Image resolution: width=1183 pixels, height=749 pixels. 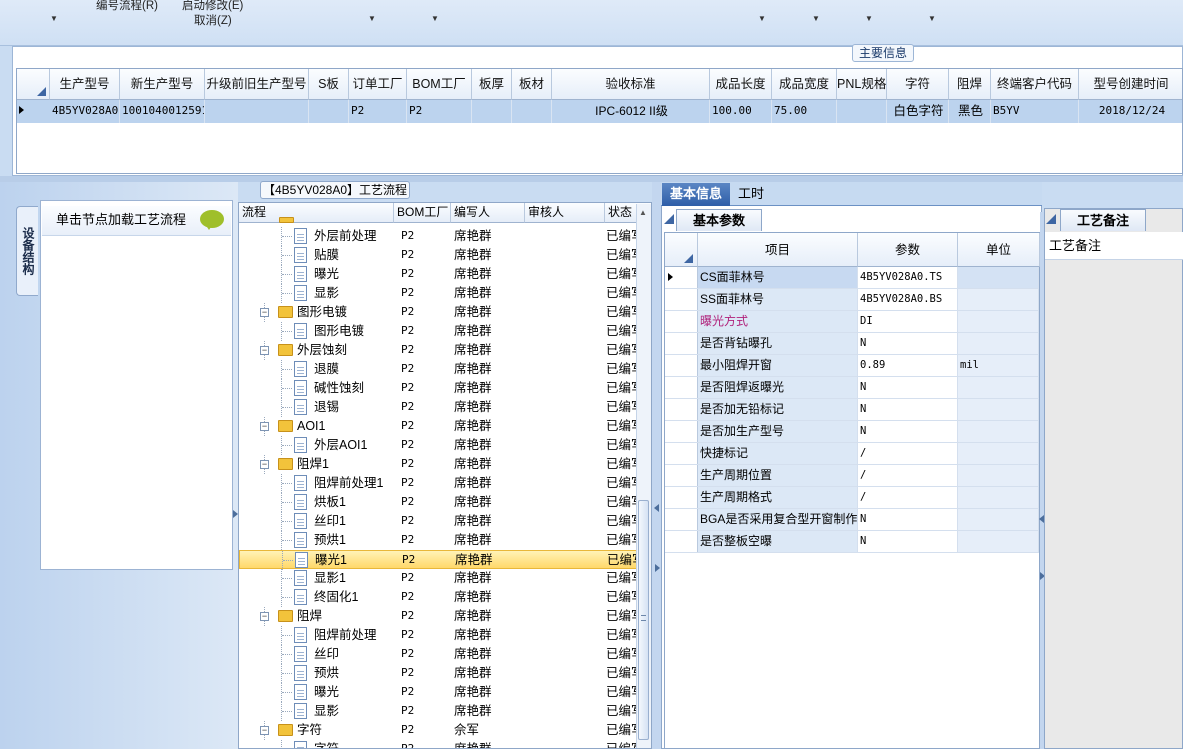 I want to click on flow-row: 退膜 P2 席艳群 已编写, so click(x=438, y=369).